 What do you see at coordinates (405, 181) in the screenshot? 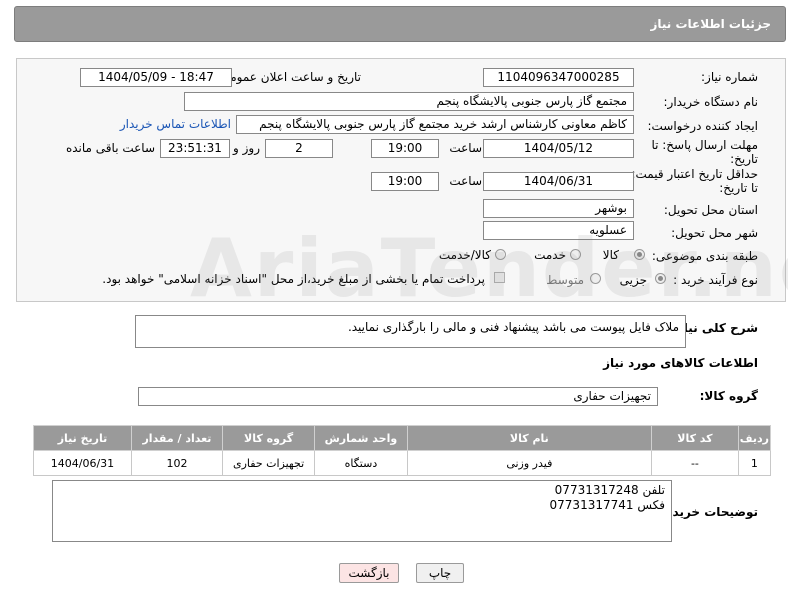
I see `validity-time-field: 19:00` at bounding box center [405, 181].